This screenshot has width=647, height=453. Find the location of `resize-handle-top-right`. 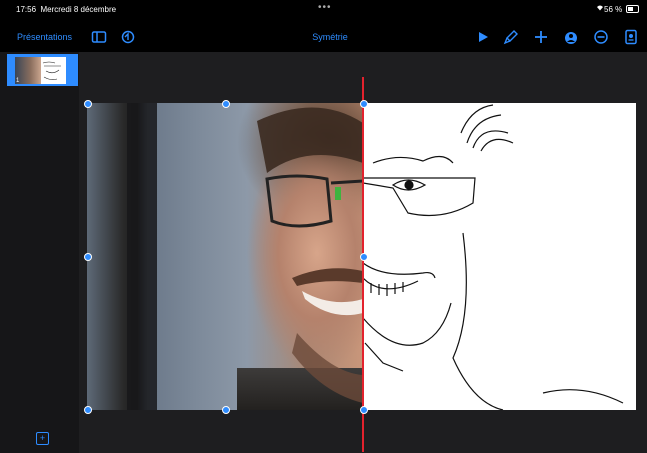

resize-handle-top-right is located at coordinates (364, 104).